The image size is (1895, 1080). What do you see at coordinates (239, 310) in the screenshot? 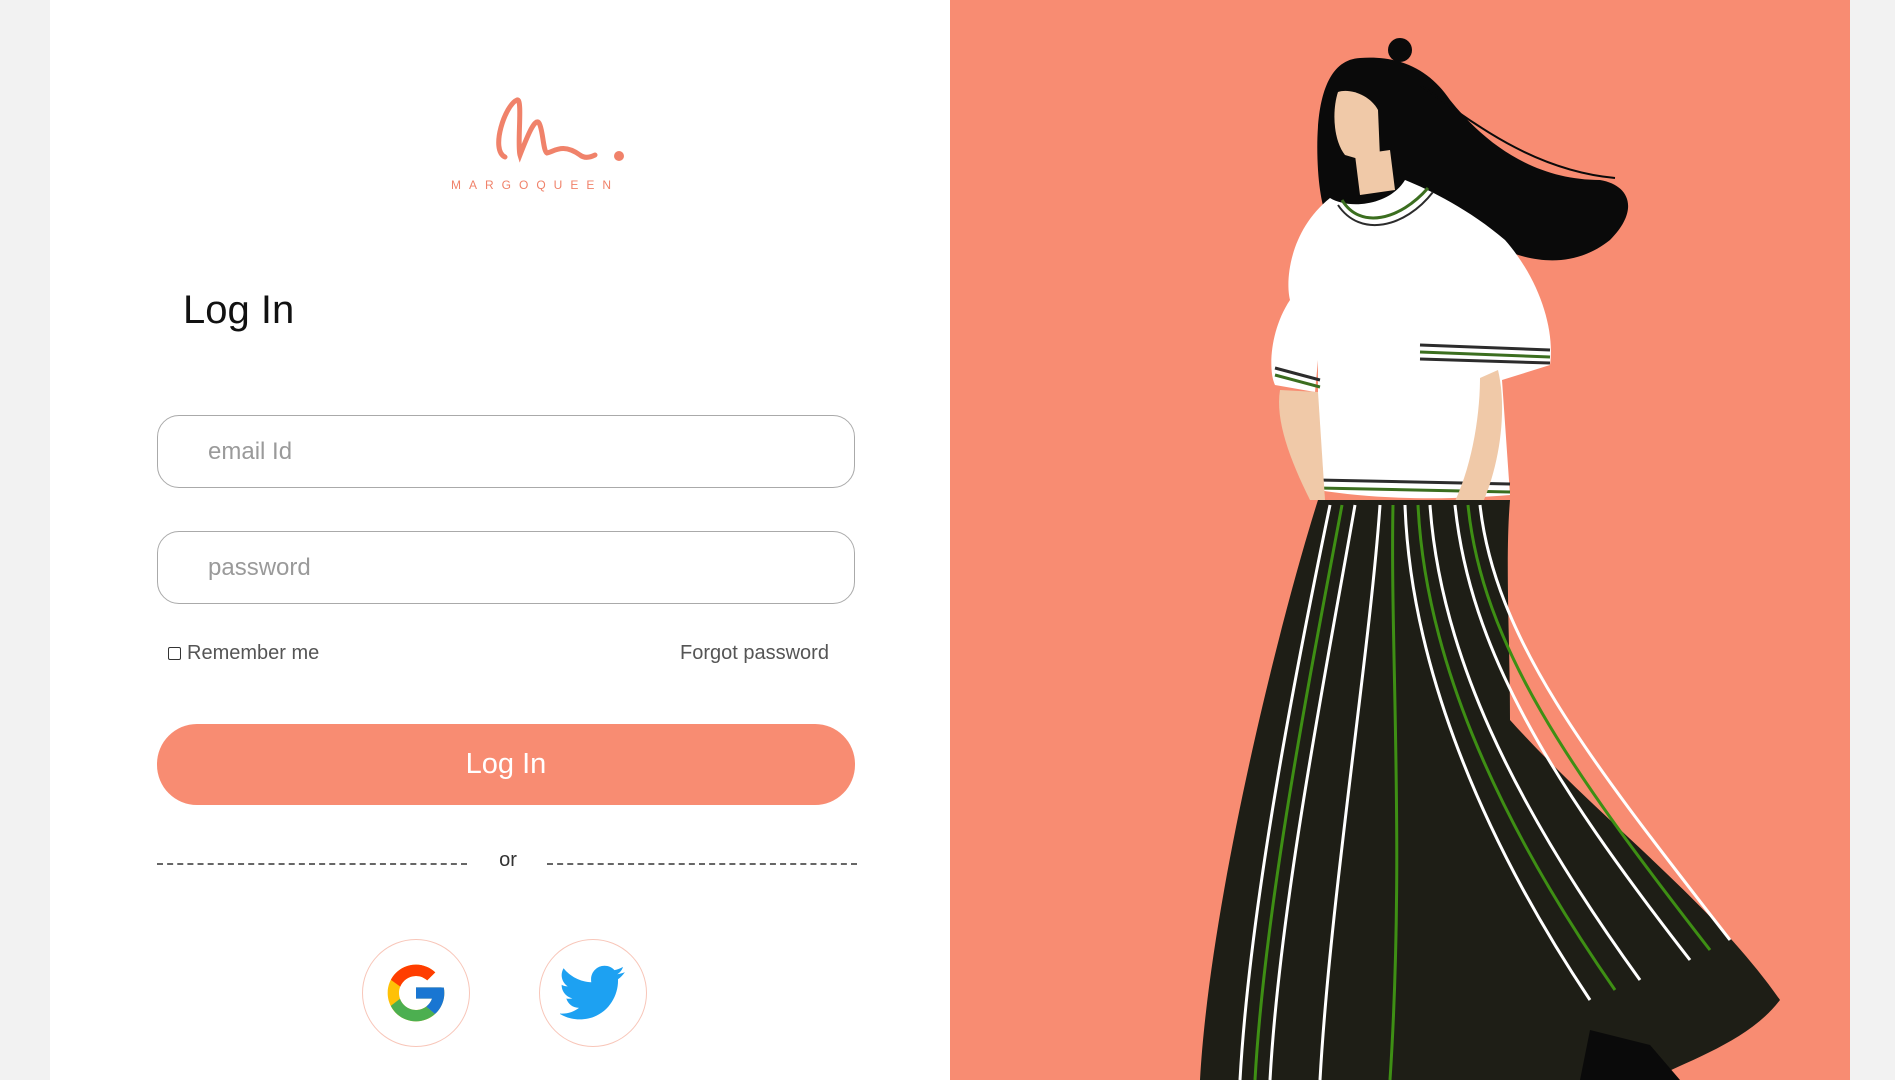
I see `page-title: Log In` at bounding box center [239, 310].